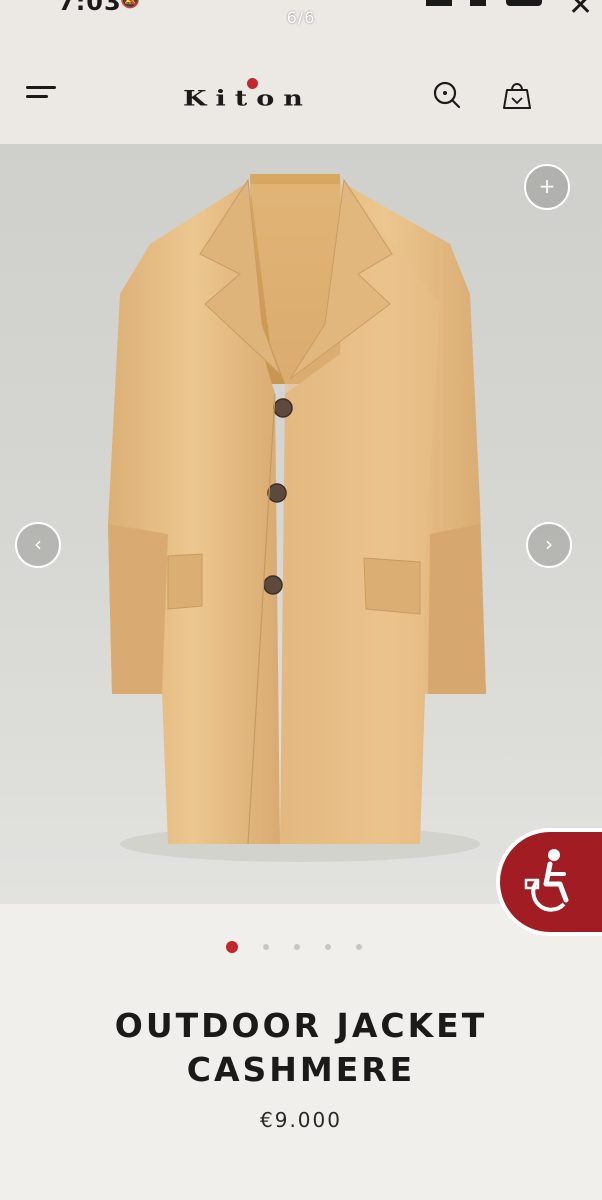 This screenshot has width=602, height=1200. Describe the element at coordinates (301, 1120) in the screenshot. I see `product-price: €9.000` at that location.